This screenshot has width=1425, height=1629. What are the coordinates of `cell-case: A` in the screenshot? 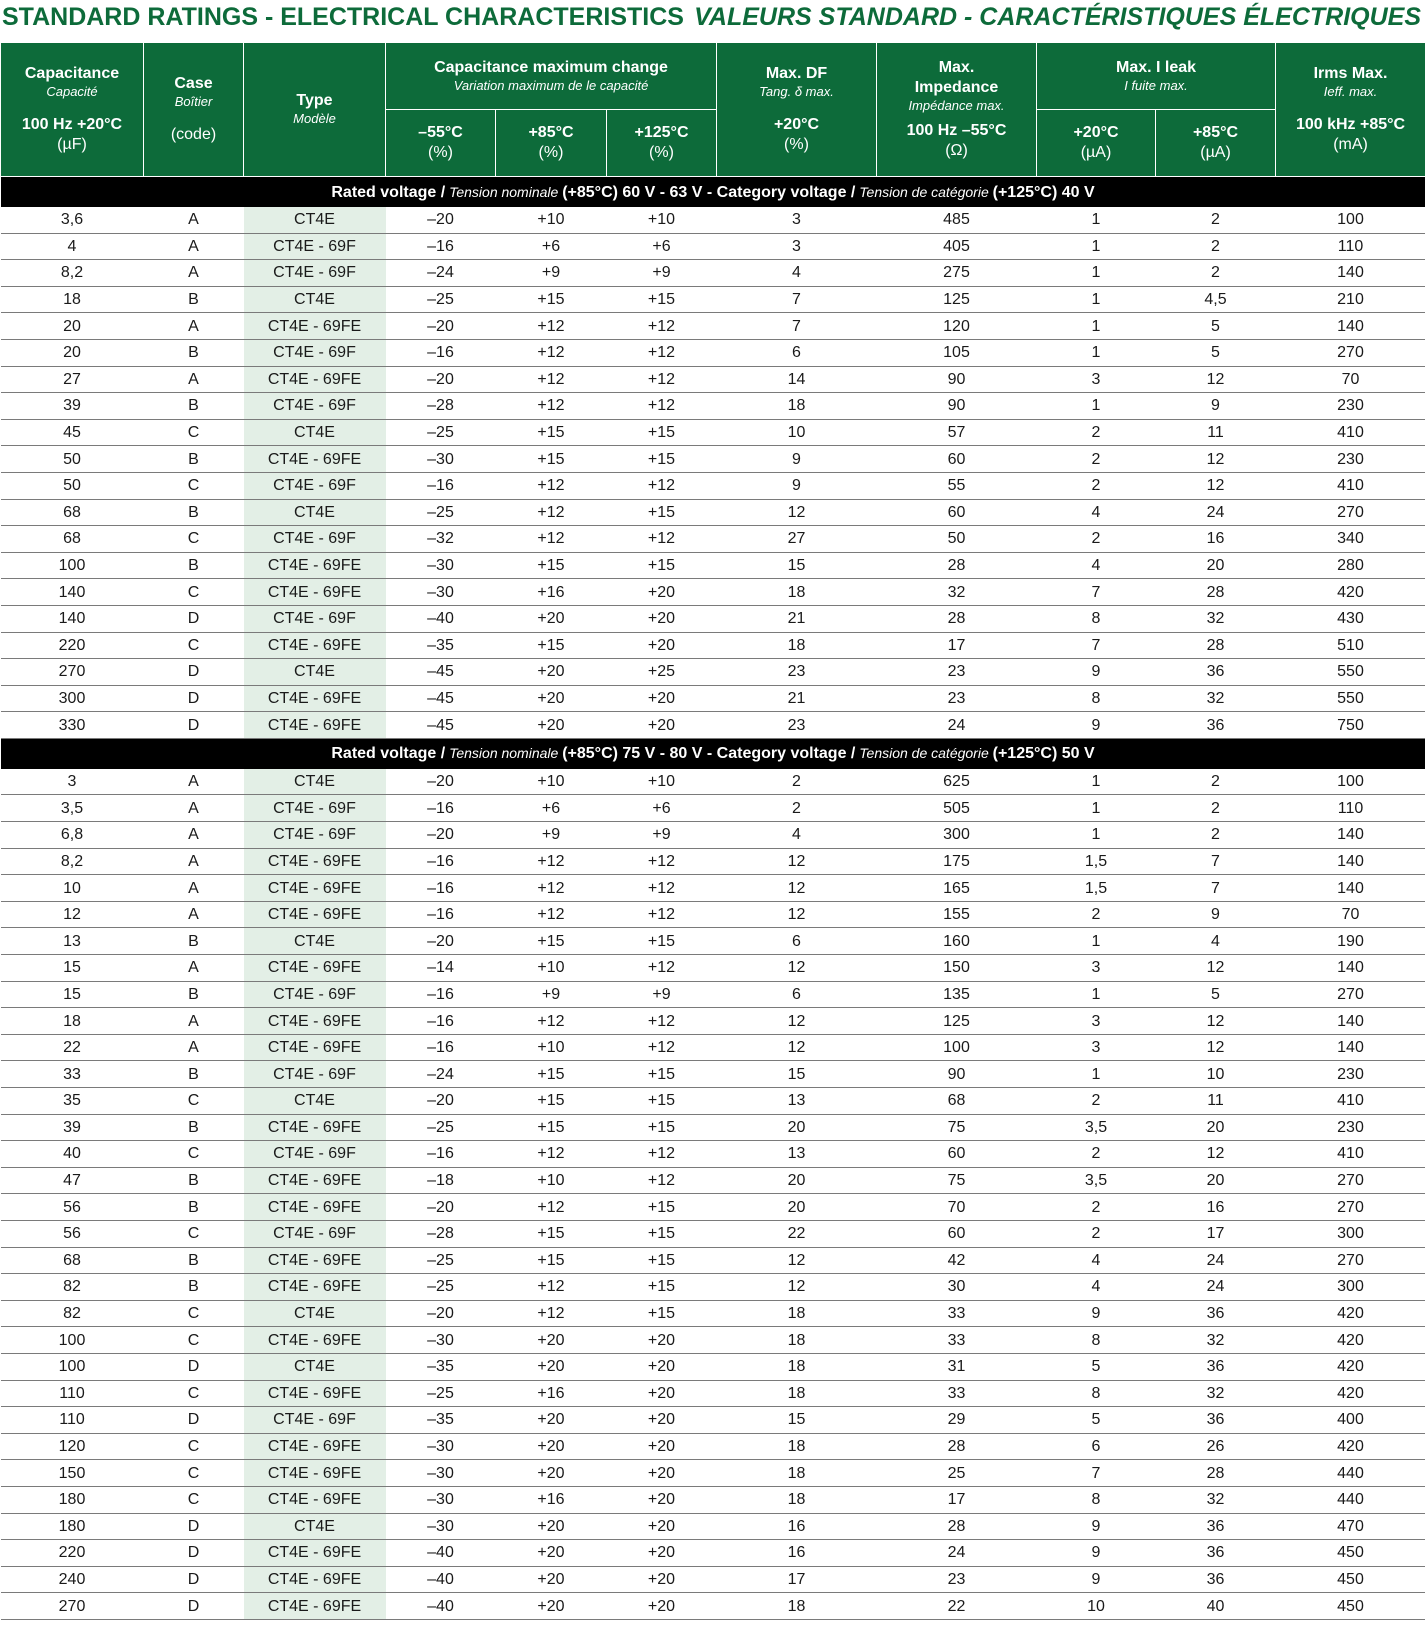 It's located at (193, 915).